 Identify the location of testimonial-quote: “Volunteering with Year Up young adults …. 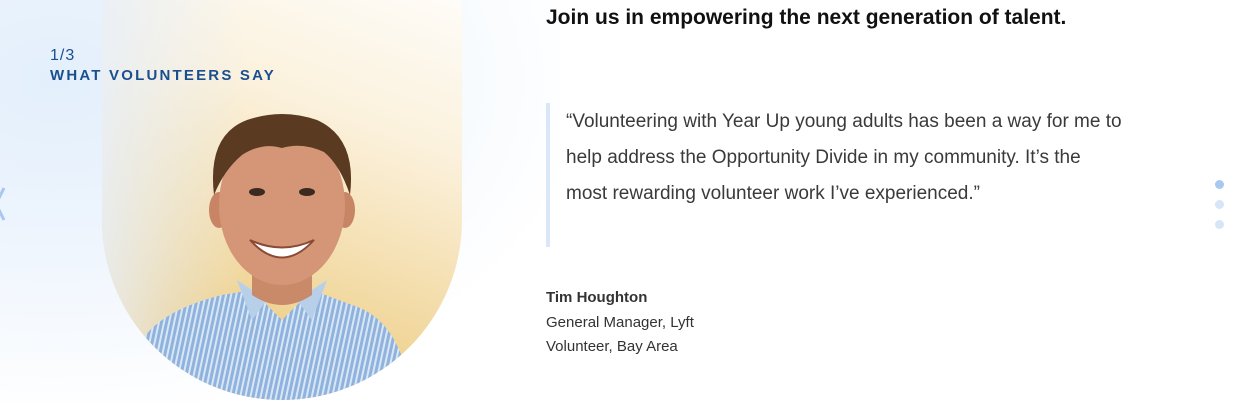
(844, 157).